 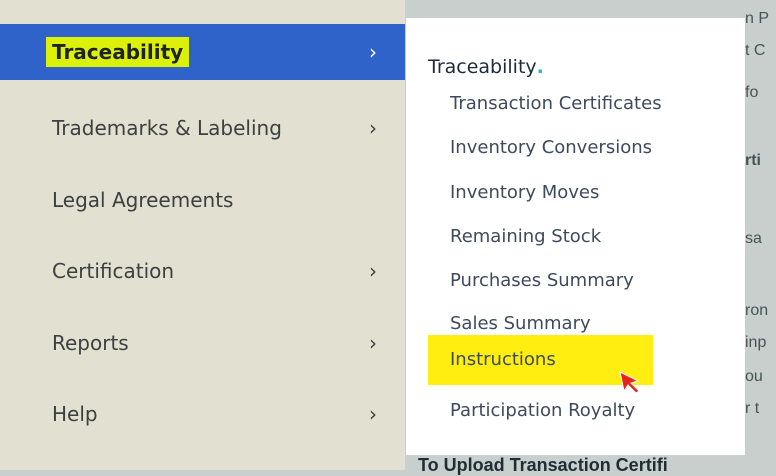 I want to click on bg-fragment: inp, so click(x=756, y=342).